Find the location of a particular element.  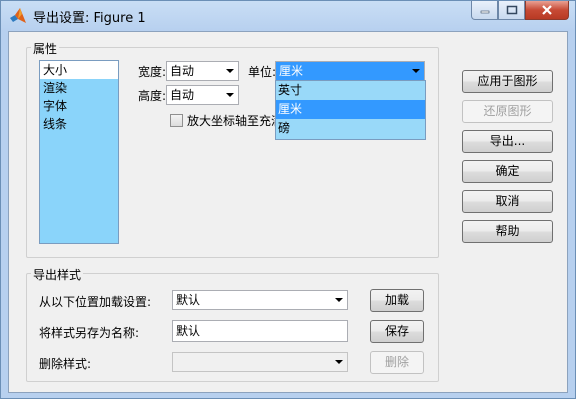

window-controls is located at coordinates (520, 11).